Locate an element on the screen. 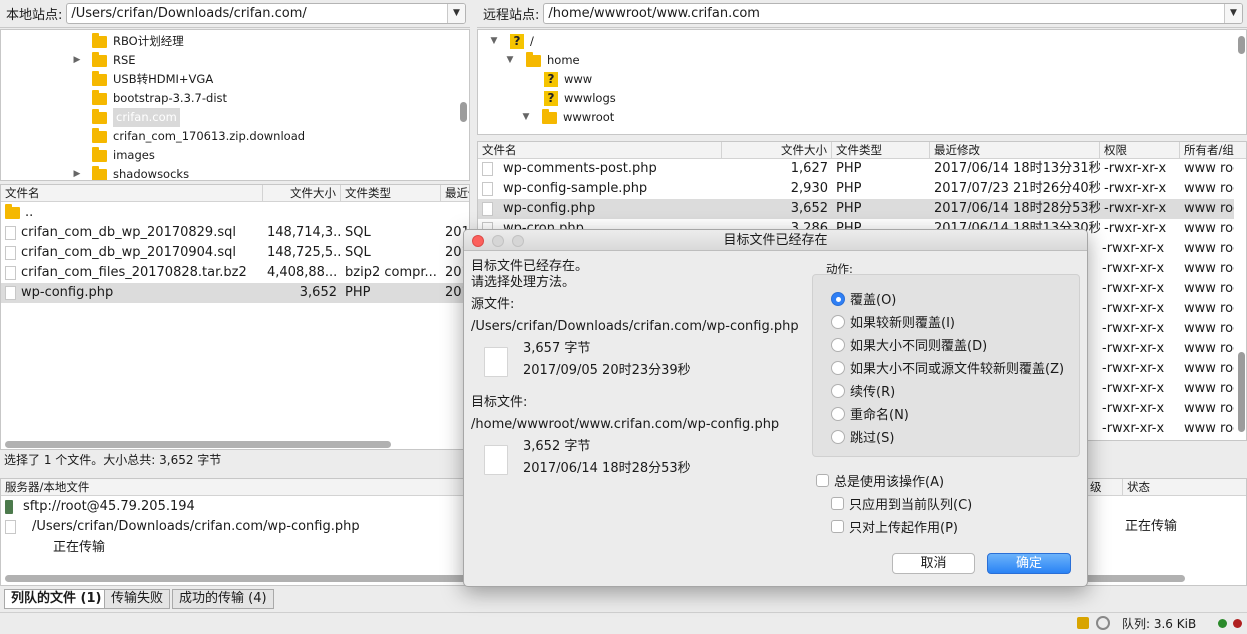 Image resolution: width=1247 pixels, height=634 pixels. ok-button: 确定 is located at coordinates (1029, 563).